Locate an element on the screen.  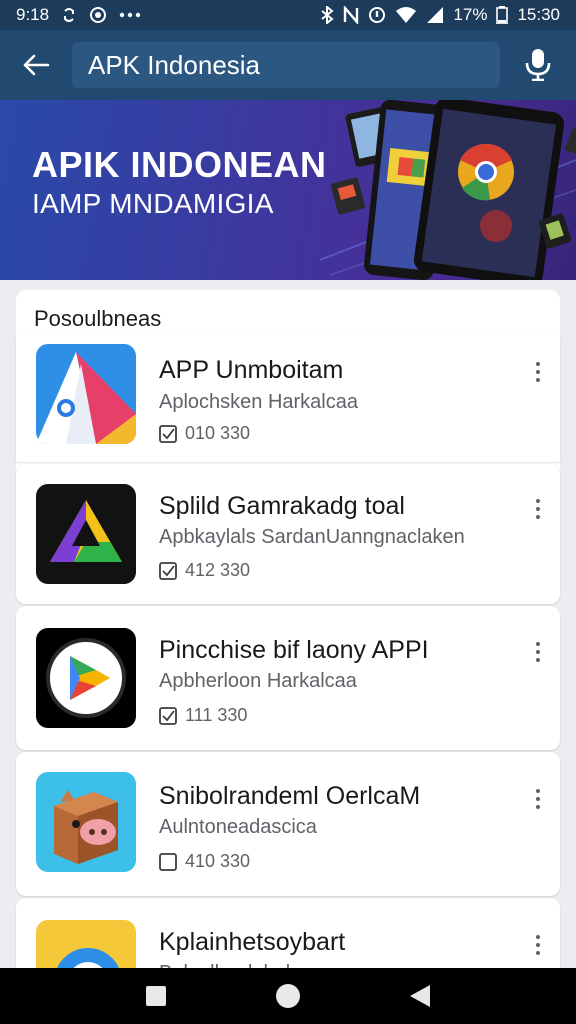
app-name: APP Unmboitam is located at coordinates (251, 370).